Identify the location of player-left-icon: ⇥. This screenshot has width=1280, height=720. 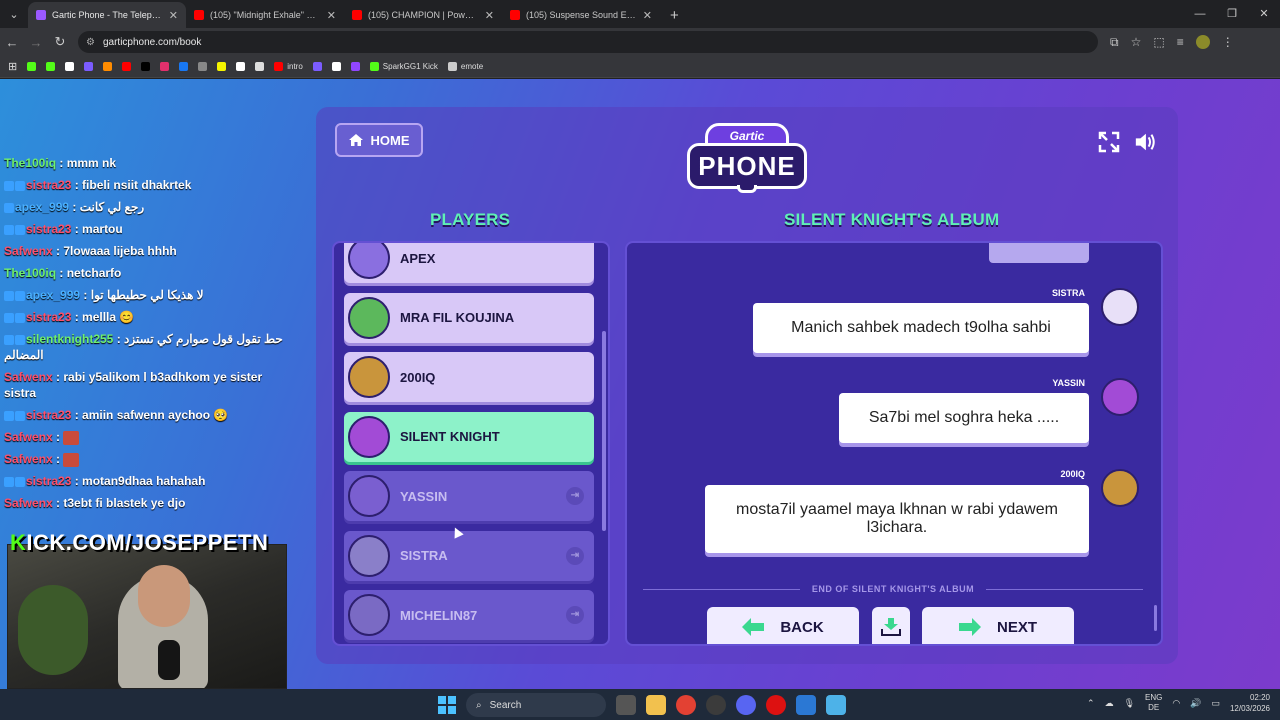
(575, 555).